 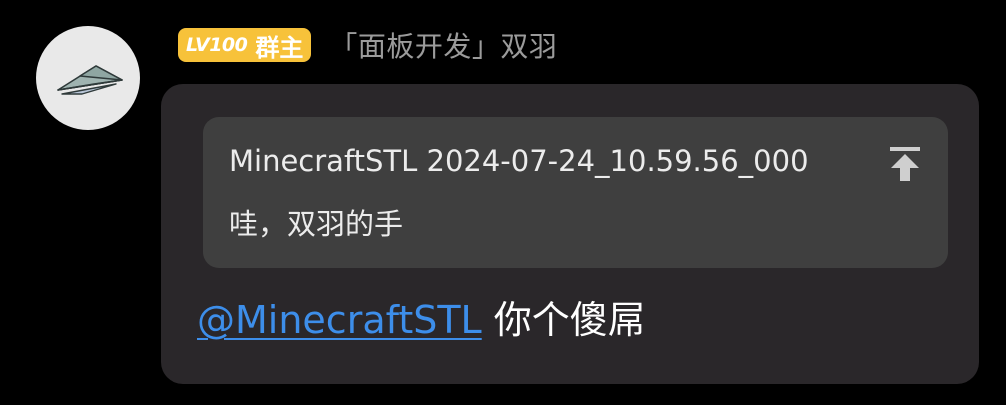 I want to click on paper-plane-icon, so click(x=90, y=80).